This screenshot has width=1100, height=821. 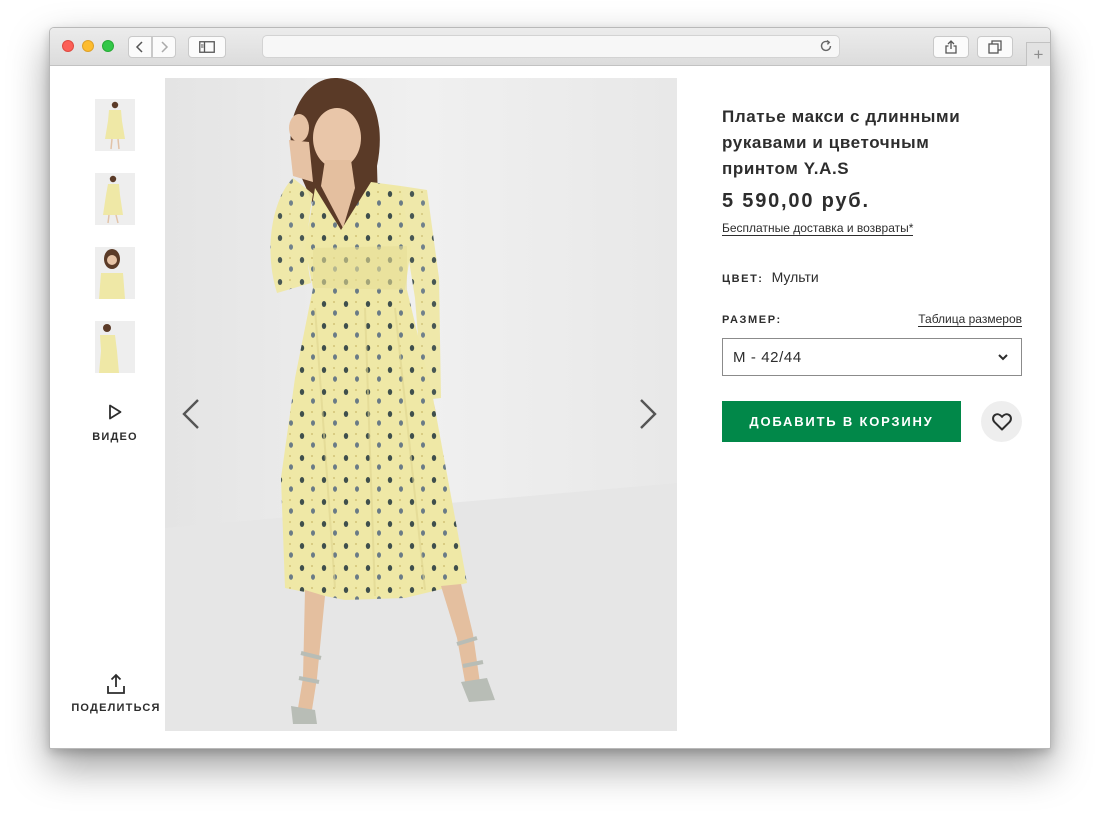 I want to click on delivery-asterisk: *, so click(x=911, y=228).